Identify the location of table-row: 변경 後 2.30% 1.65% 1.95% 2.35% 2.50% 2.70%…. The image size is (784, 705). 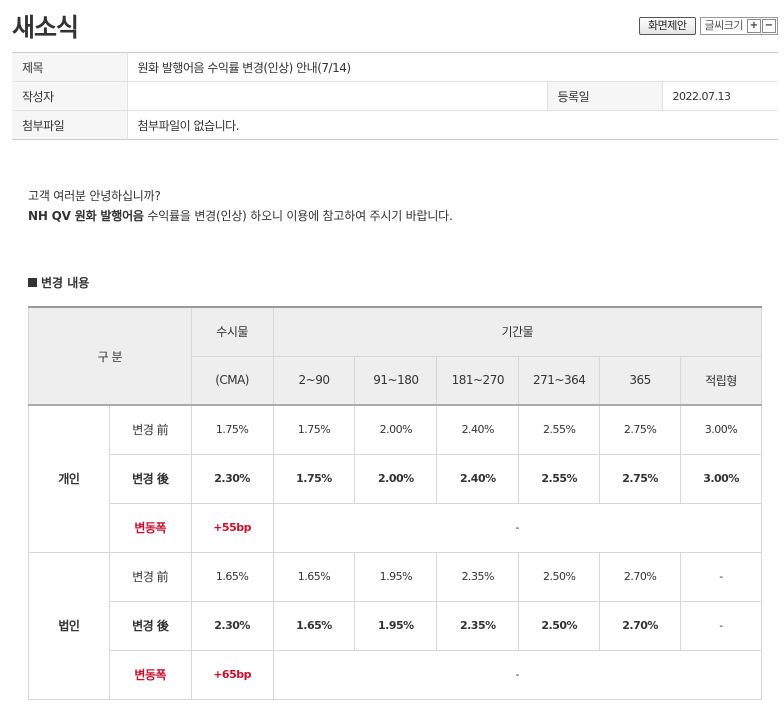
(395, 625).